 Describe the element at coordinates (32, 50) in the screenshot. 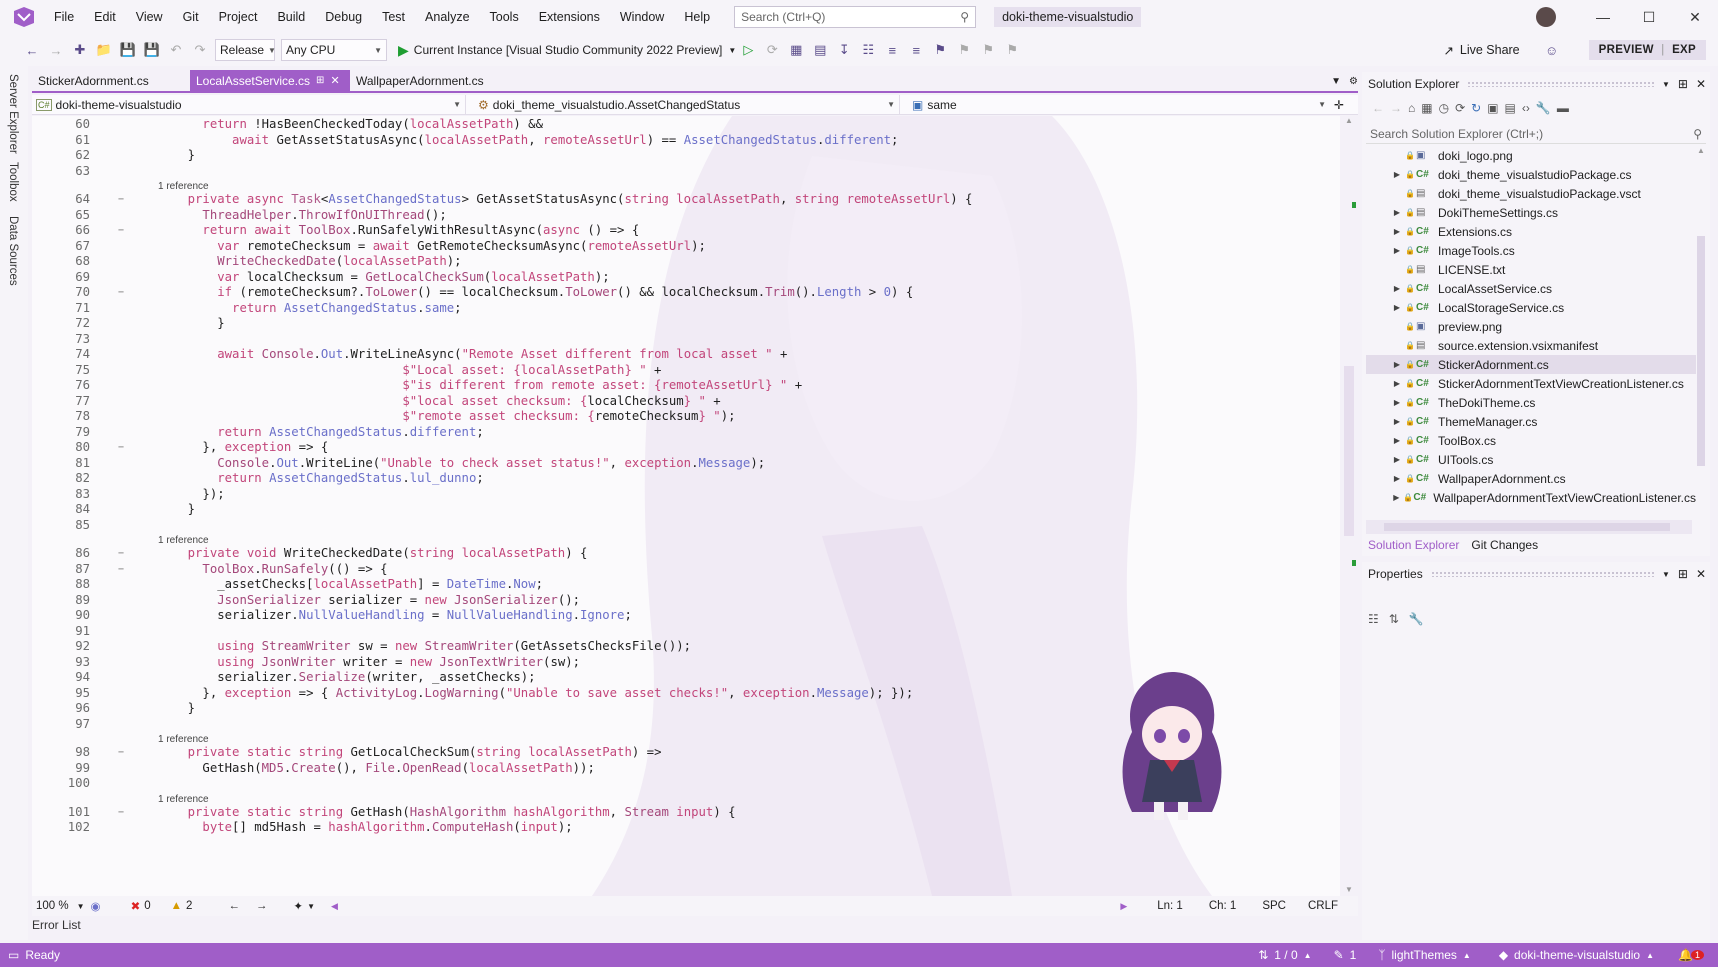

I see `back-icon: ←` at that location.